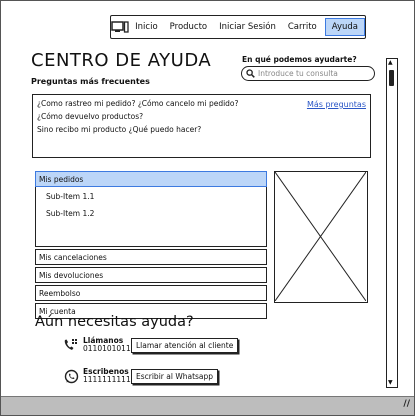  I want to click on menu-item-reembolso: Reembolso, so click(151, 293).